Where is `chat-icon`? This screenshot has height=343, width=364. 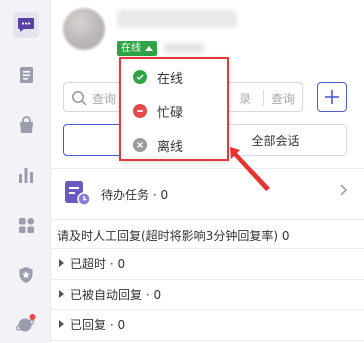 chat-icon is located at coordinates (26, 25).